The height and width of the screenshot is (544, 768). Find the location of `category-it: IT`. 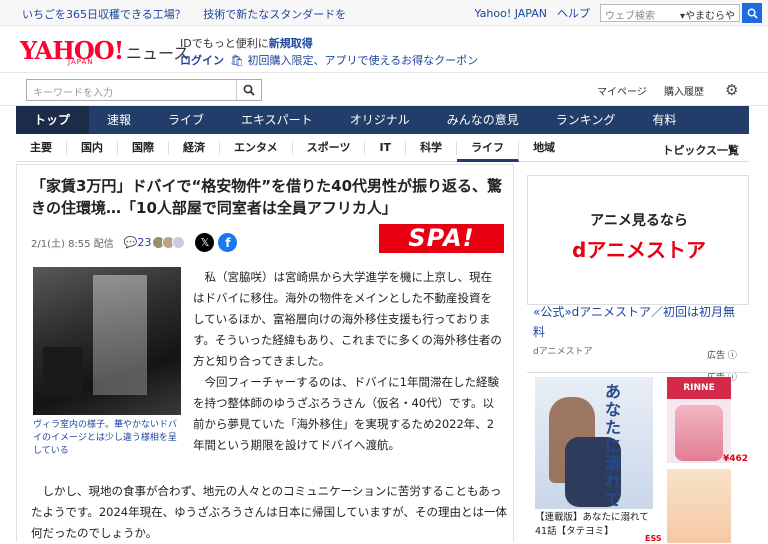

category-it: IT is located at coordinates (386, 148).